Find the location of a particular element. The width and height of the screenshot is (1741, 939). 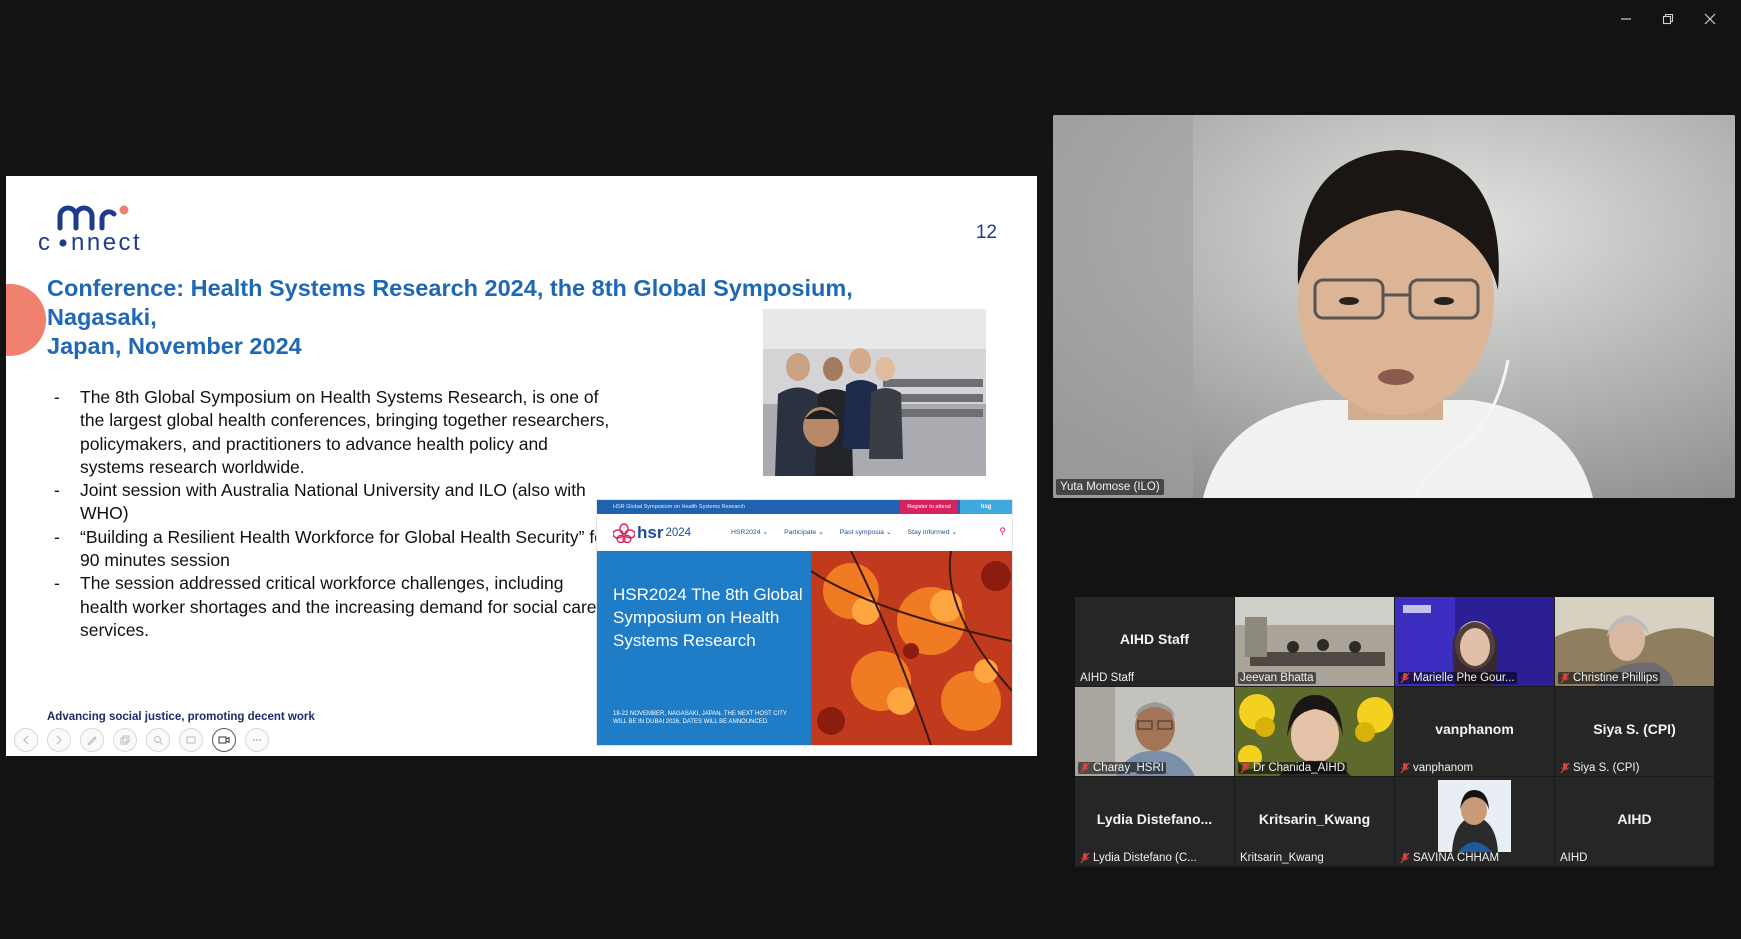

participant-name-tag: Siya S. (CPI) is located at coordinates (1599, 768).